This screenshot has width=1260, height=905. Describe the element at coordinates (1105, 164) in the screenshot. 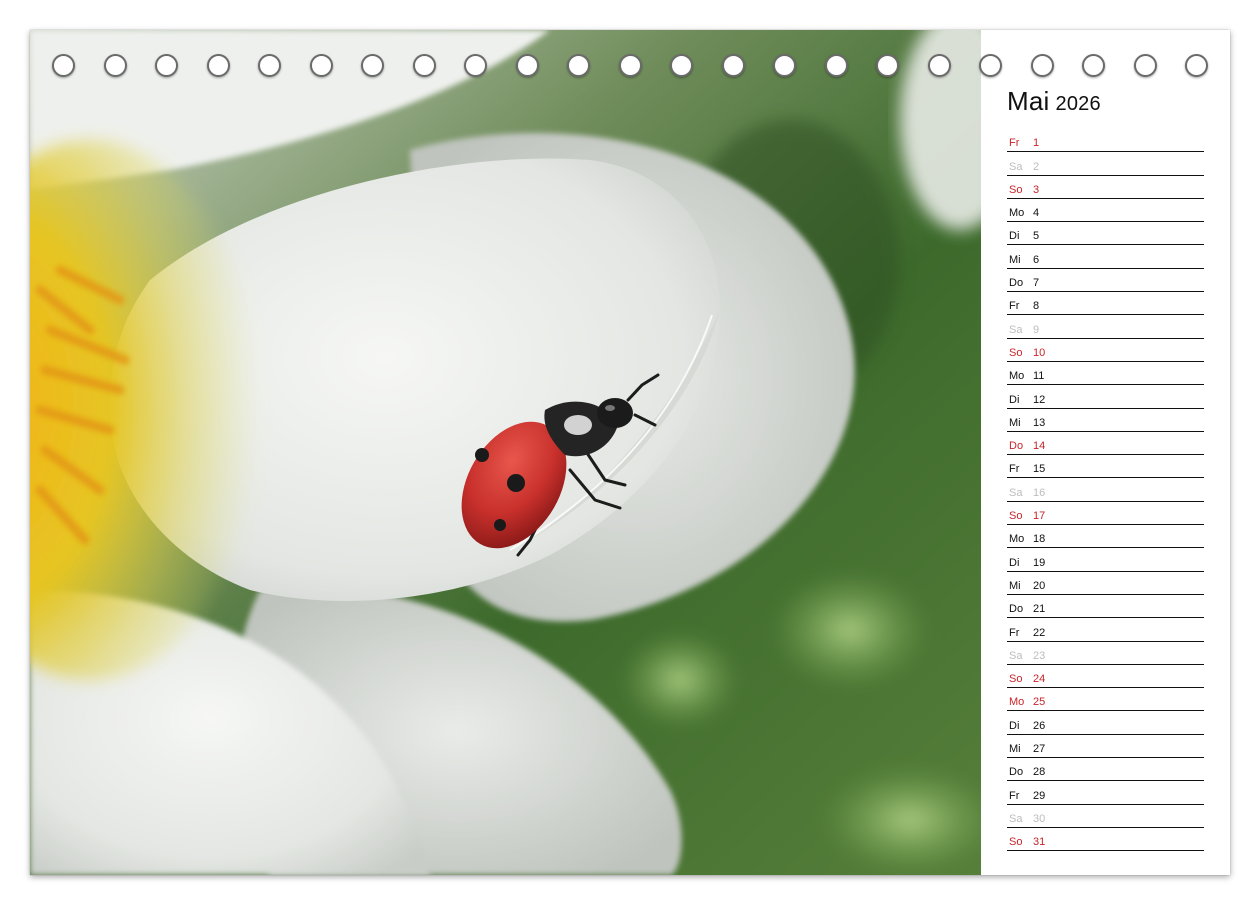

I see `day-row: Sa 2` at that location.